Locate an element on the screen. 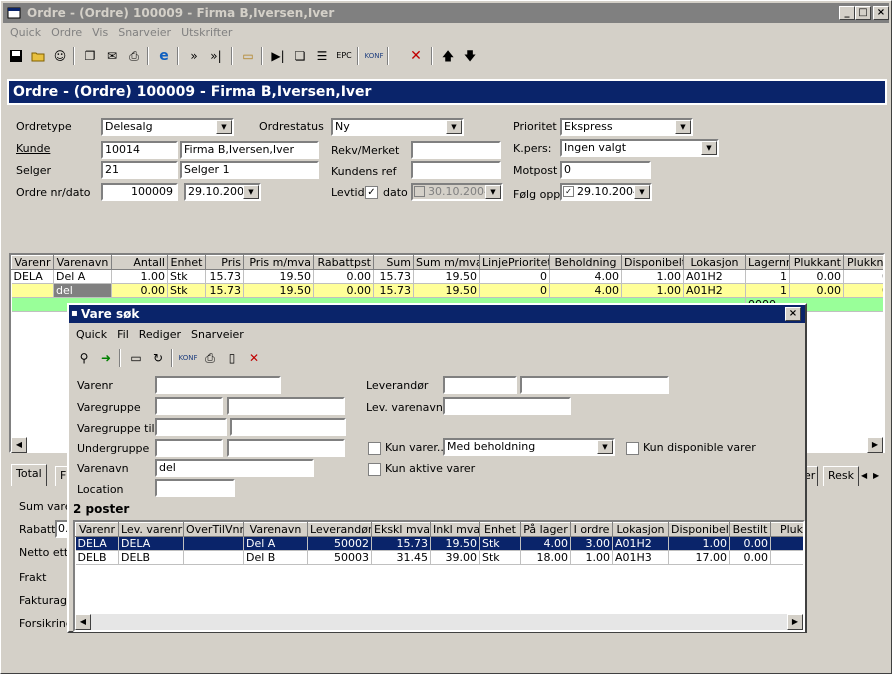 The width and height of the screenshot is (892, 674). cell: Del A is located at coordinates (82, 276).